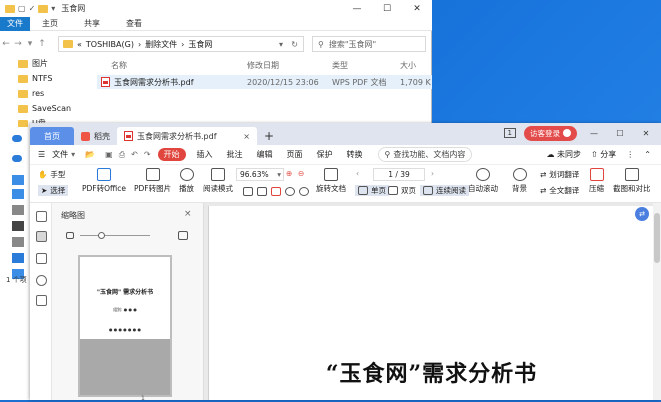 The width and height of the screenshot is (661, 402). I want to click on tab-home: 首页, so click(52, 136).